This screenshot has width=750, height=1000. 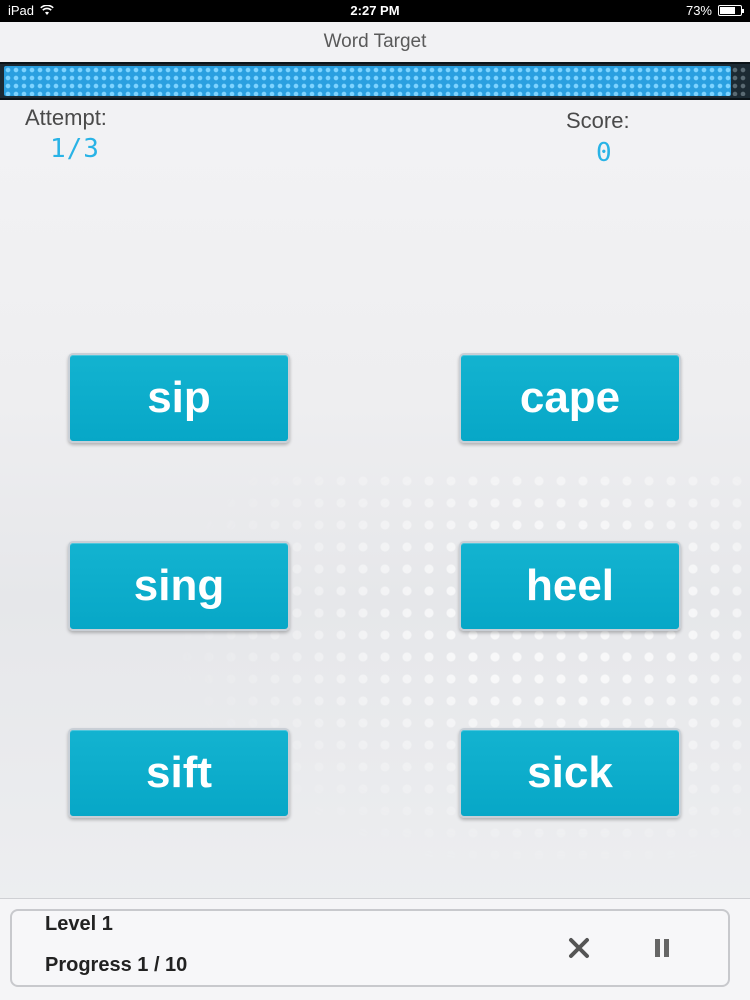 I want to click on battery-level, so click(x=727, y=10).